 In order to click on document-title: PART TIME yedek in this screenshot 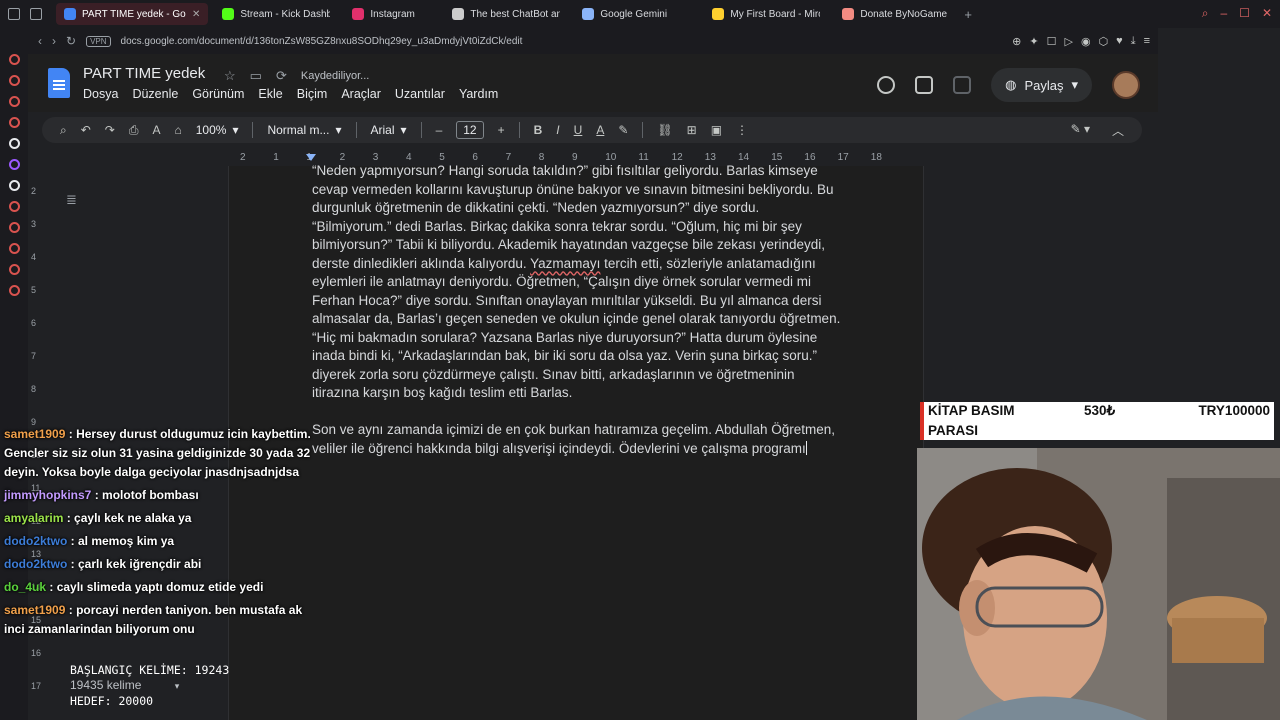, I will do `click(144, 73)`.